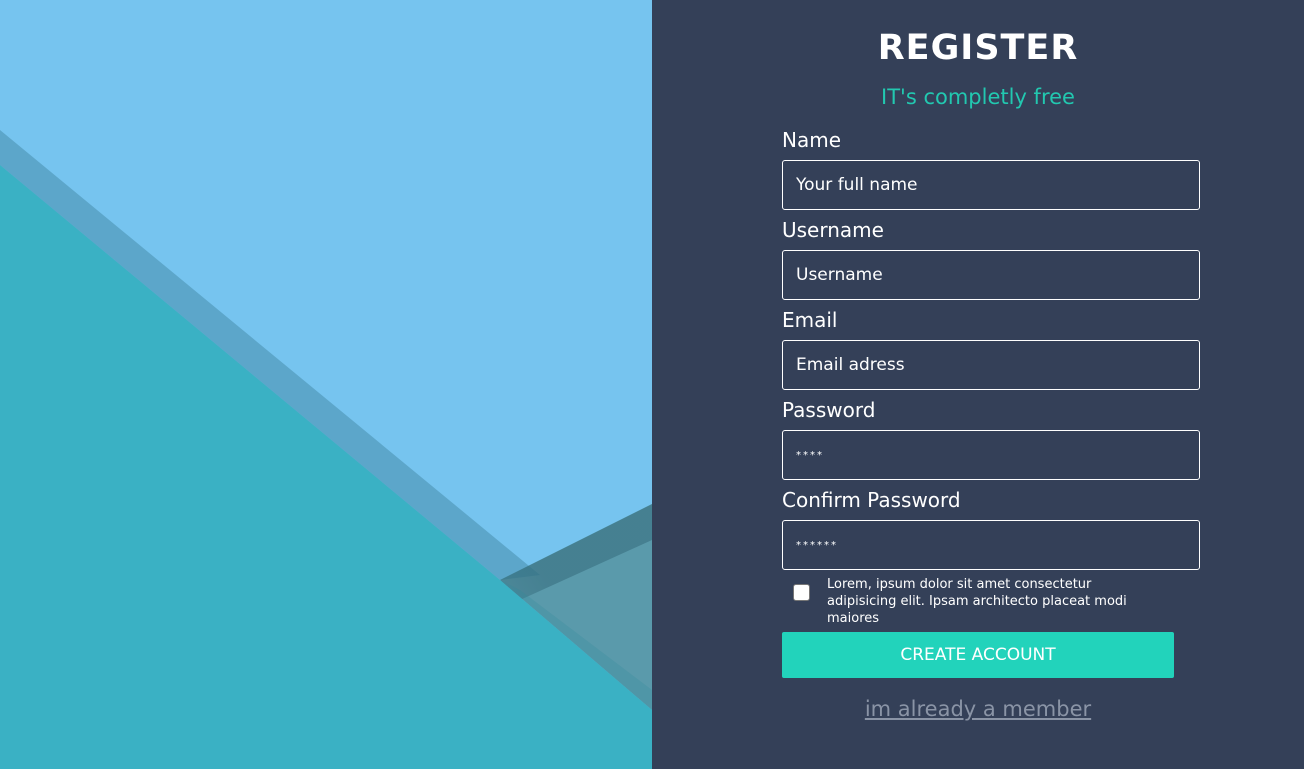  What do you see at coordinates (991, 275) in the screenshot?
I see `username-input` at bounding box center [991, 275].